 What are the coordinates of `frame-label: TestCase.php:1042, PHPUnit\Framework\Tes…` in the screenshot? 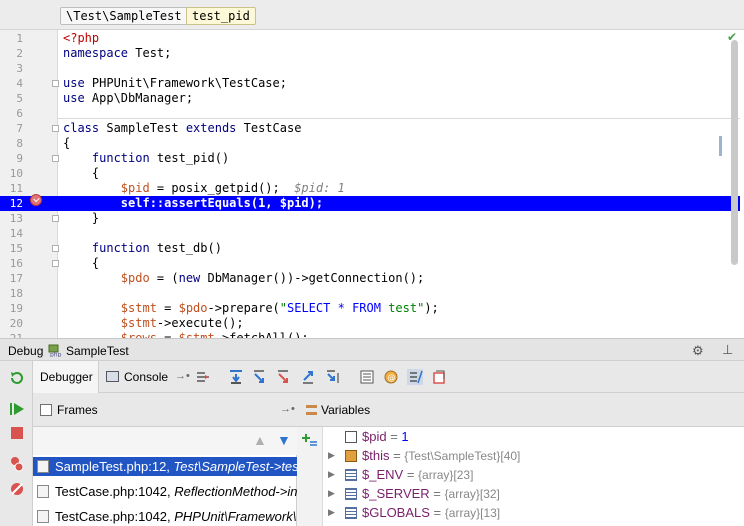 It's located at (176, 516).